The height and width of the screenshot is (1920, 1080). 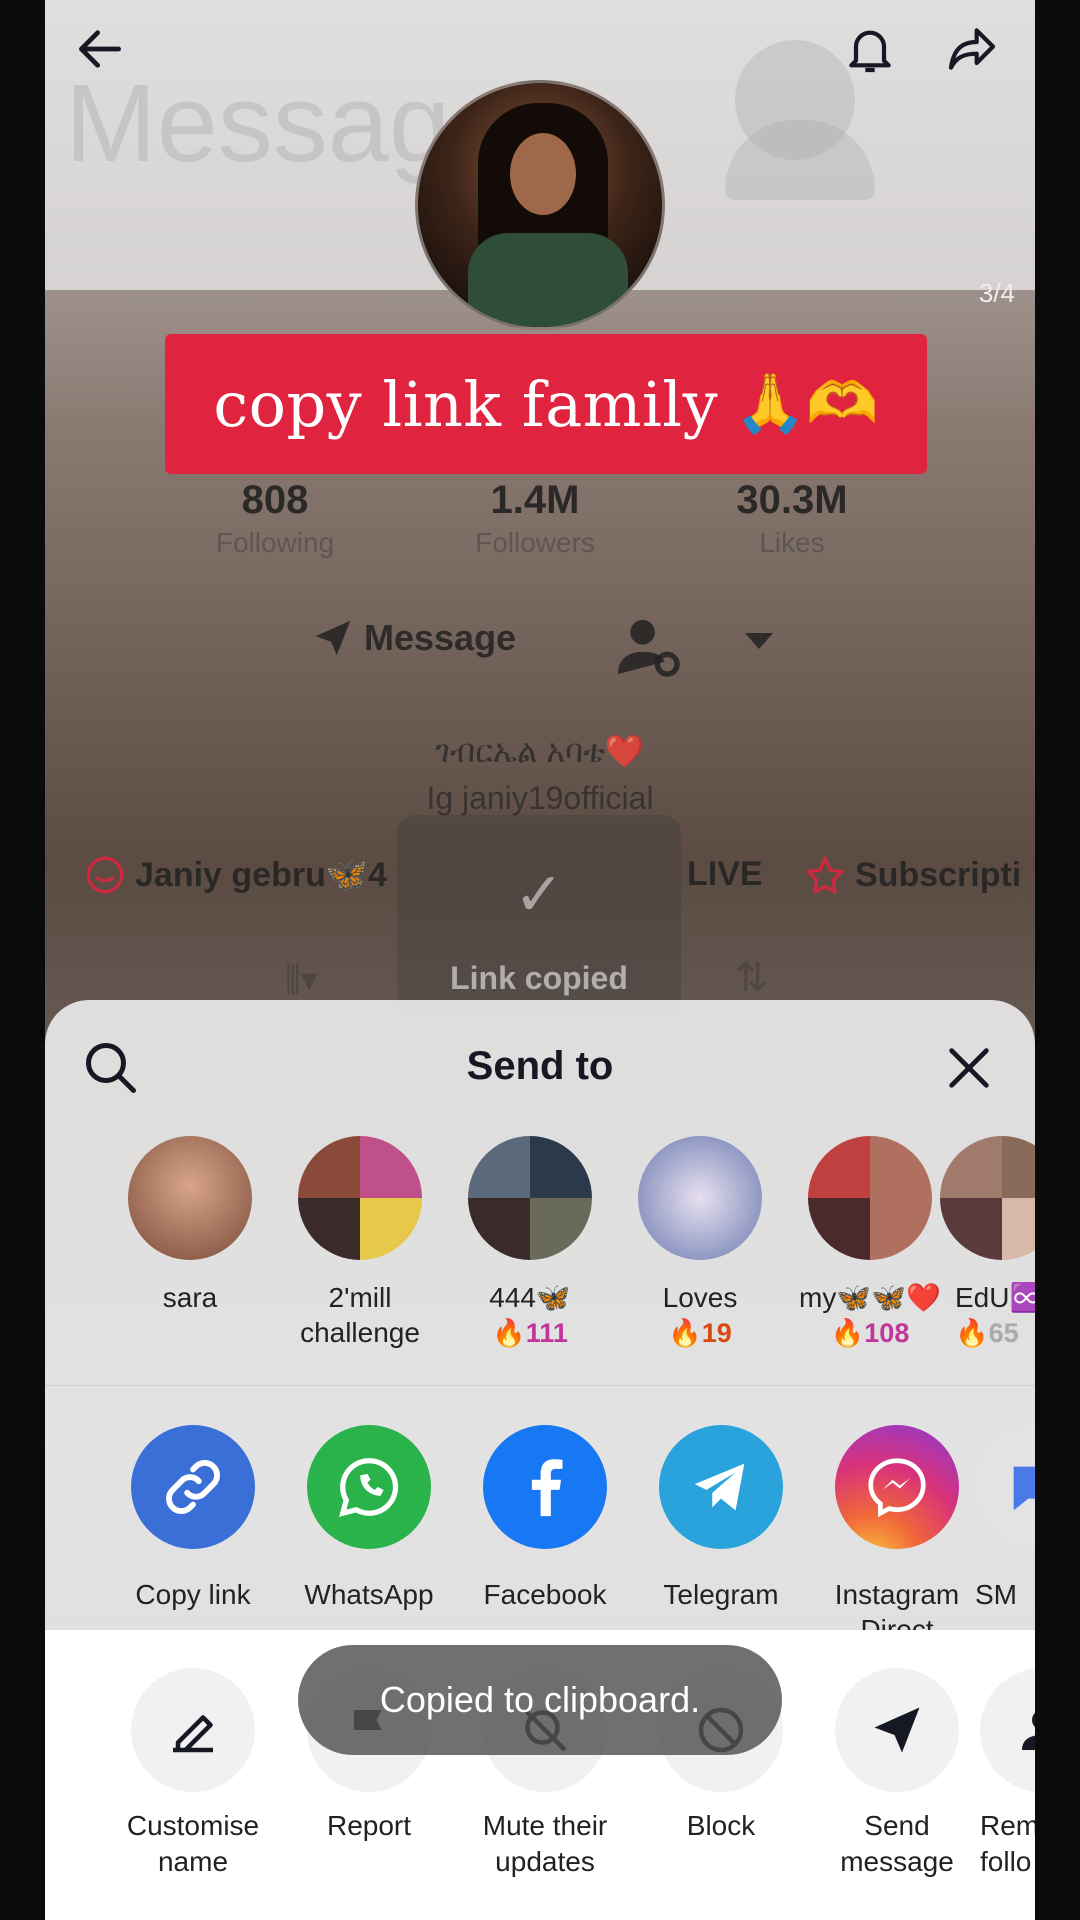 What do you see at coordinates (545, 1843) in the screenshot?
I see `action-label: Mute their updates` at bounding box center [545, 1843].